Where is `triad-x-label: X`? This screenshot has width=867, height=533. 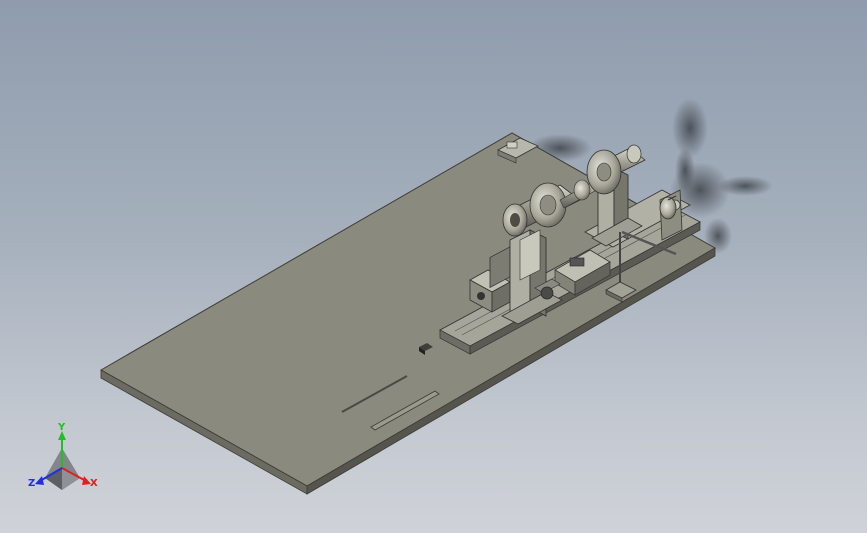
triad-x-label: X is located at coordinates (94, 483).